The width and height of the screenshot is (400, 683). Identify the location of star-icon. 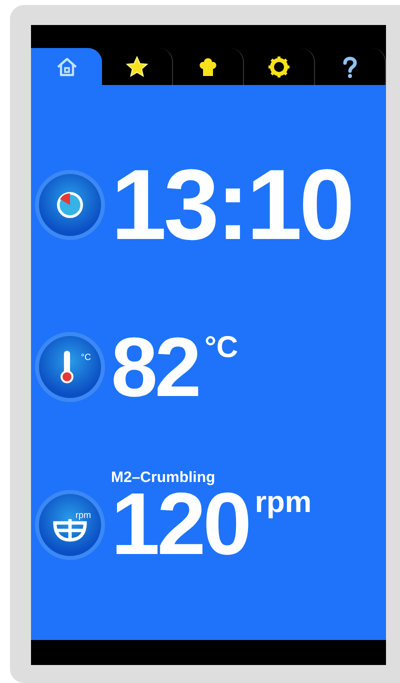
(137, 66).